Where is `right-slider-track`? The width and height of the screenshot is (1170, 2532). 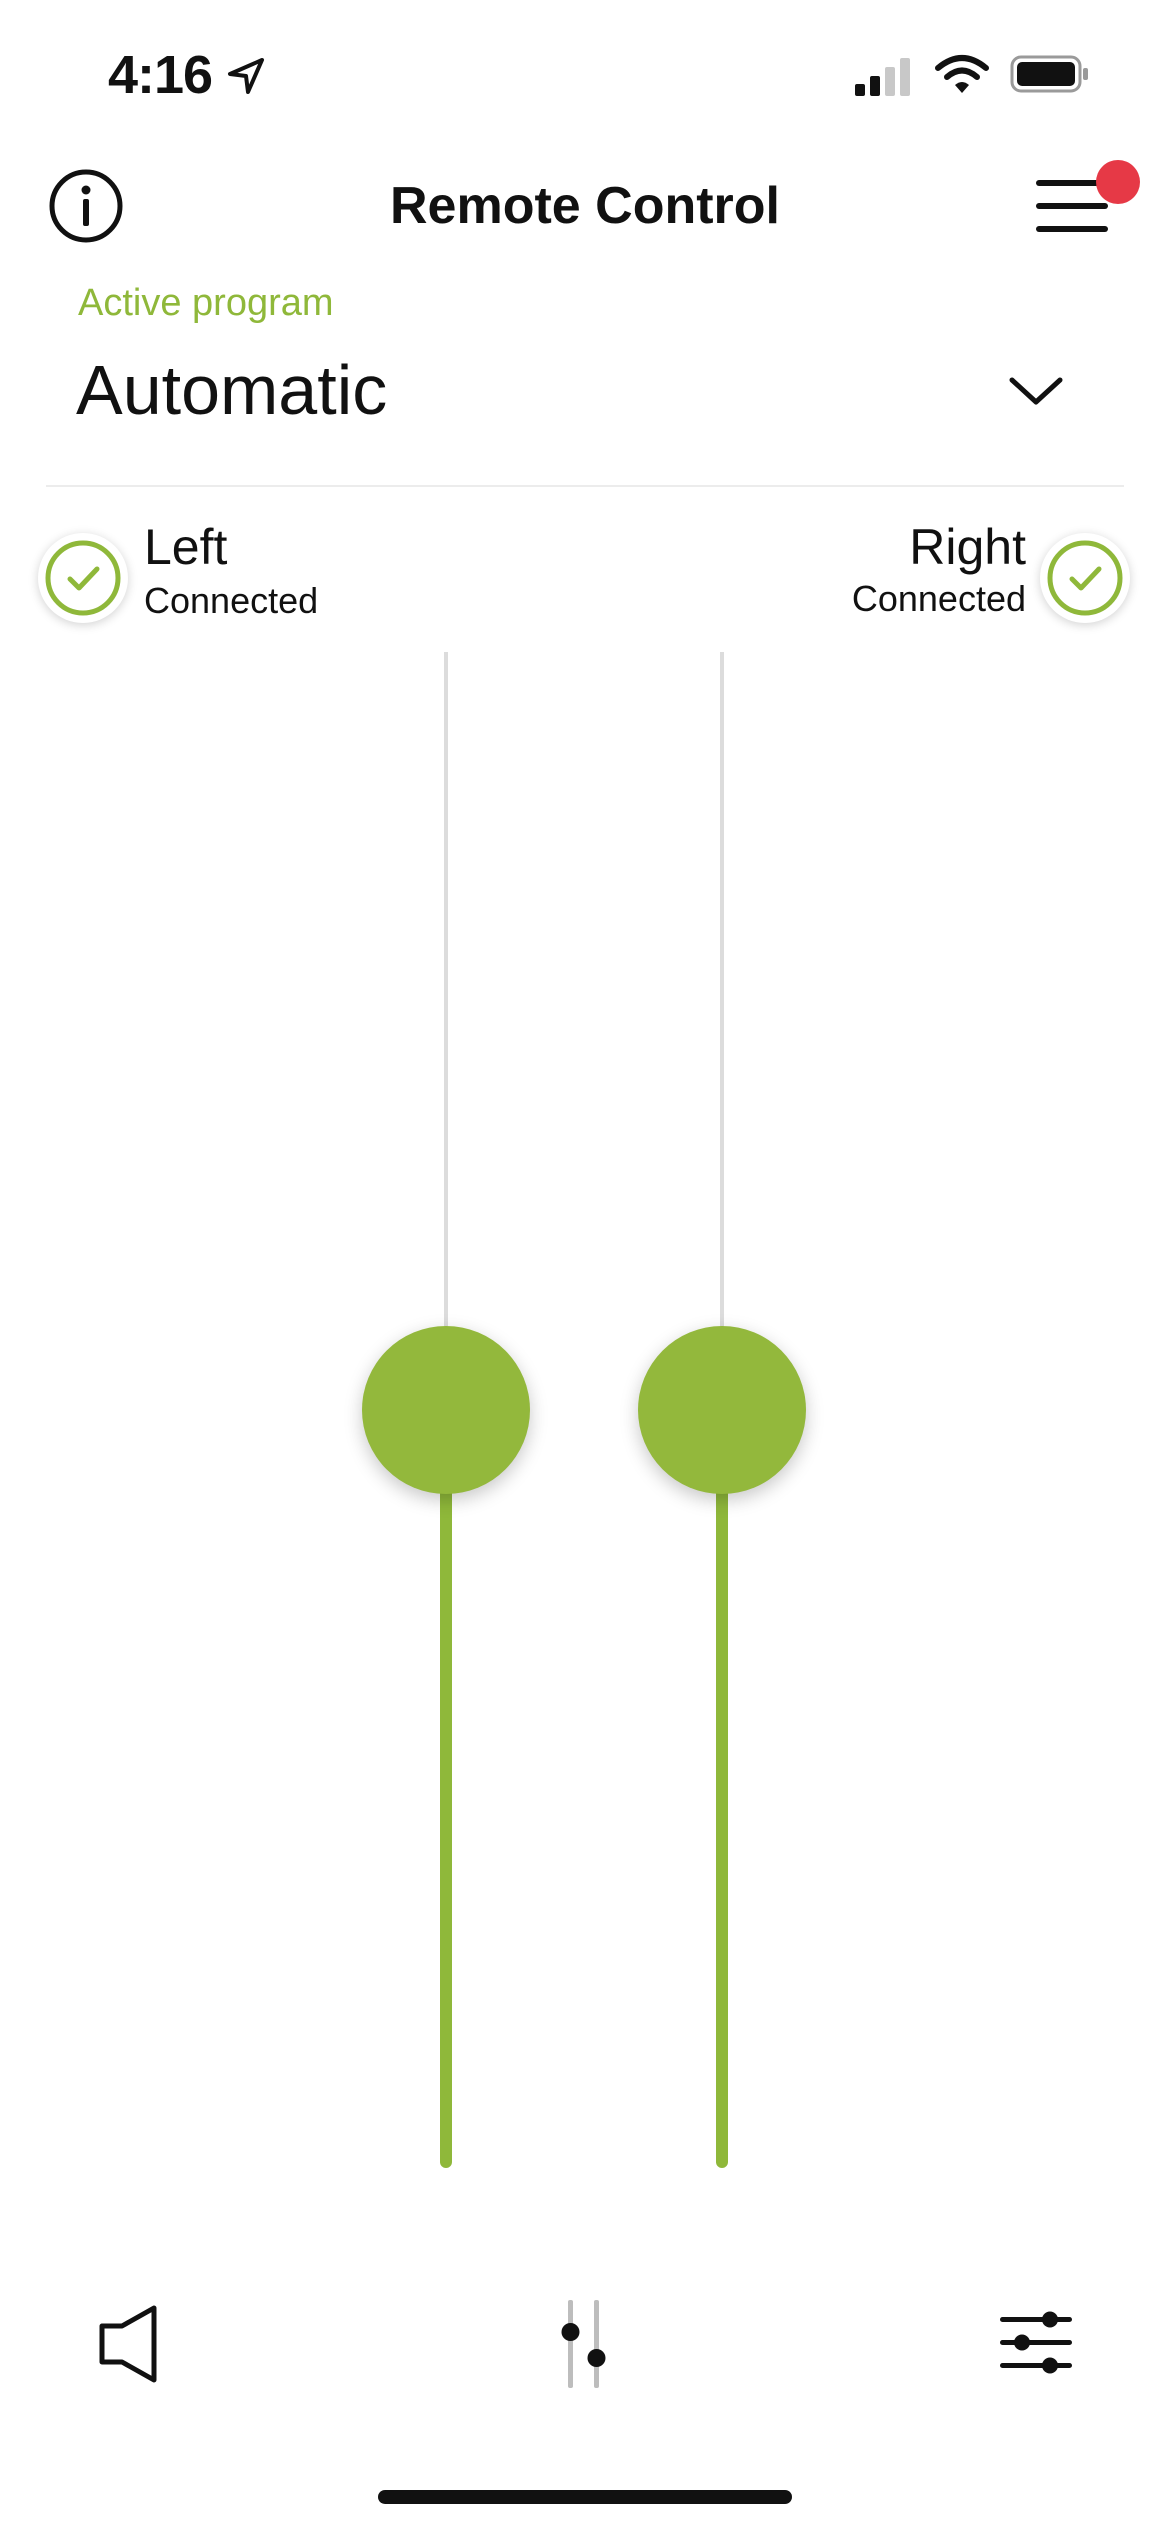 right-slider-track is located at coordinates (722, 1031).